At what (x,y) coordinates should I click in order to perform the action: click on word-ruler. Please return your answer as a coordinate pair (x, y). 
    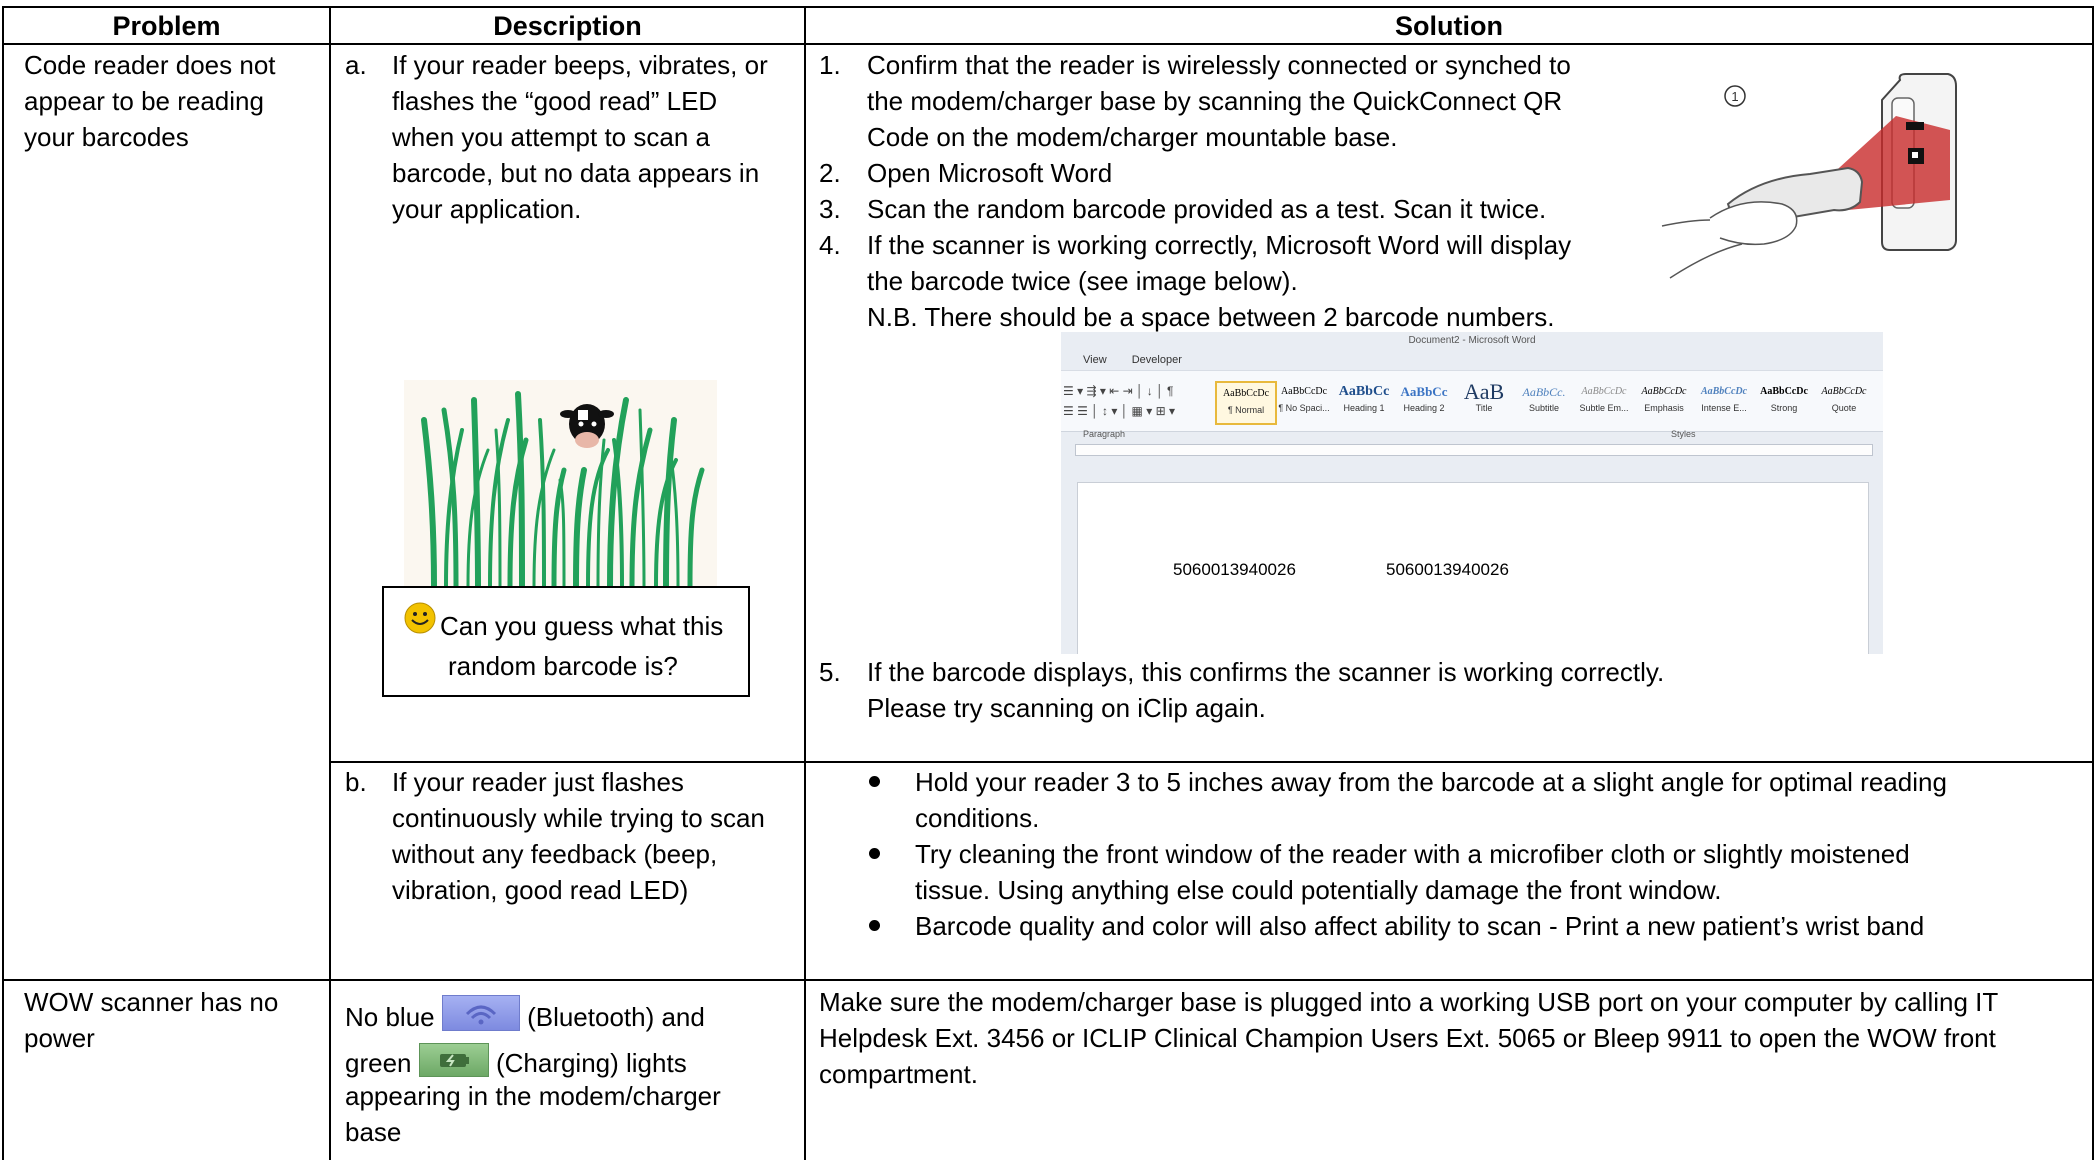
    Looking at the image, I should click on (1474, 450).